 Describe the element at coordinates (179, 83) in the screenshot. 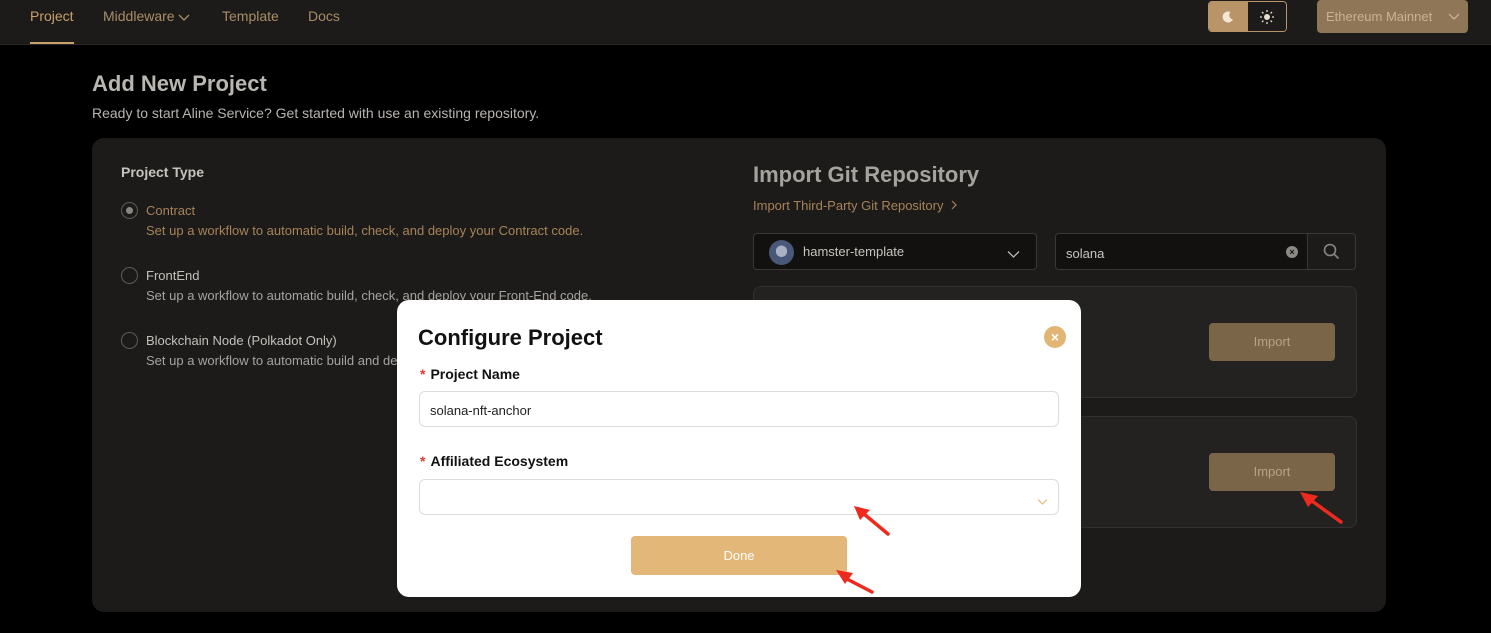

I see `page-title: Add New Project` at that location.